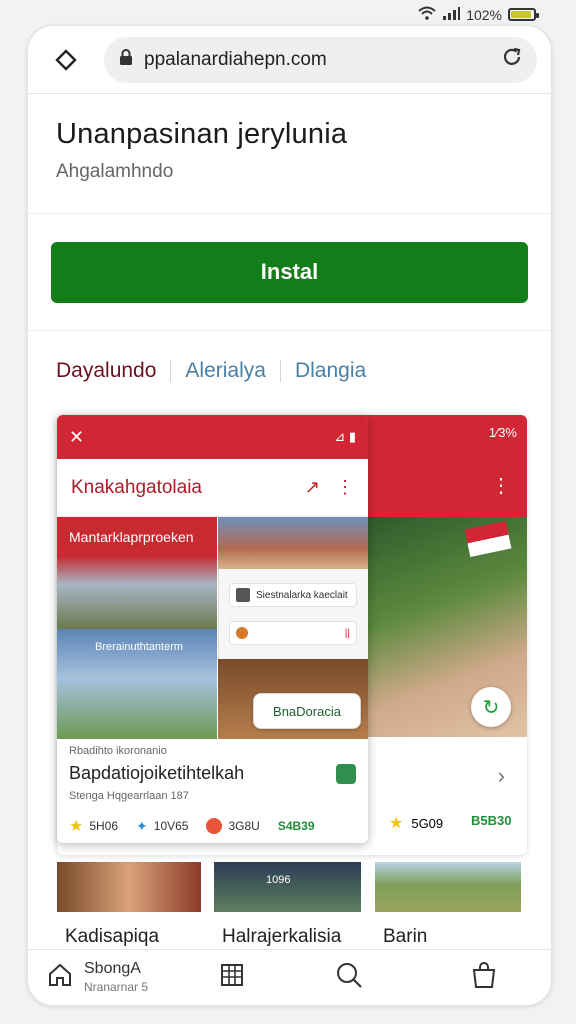 The width and height of the screenshot is (576, 1024). I want to click on orange-dot-icon, so click(242, 633).